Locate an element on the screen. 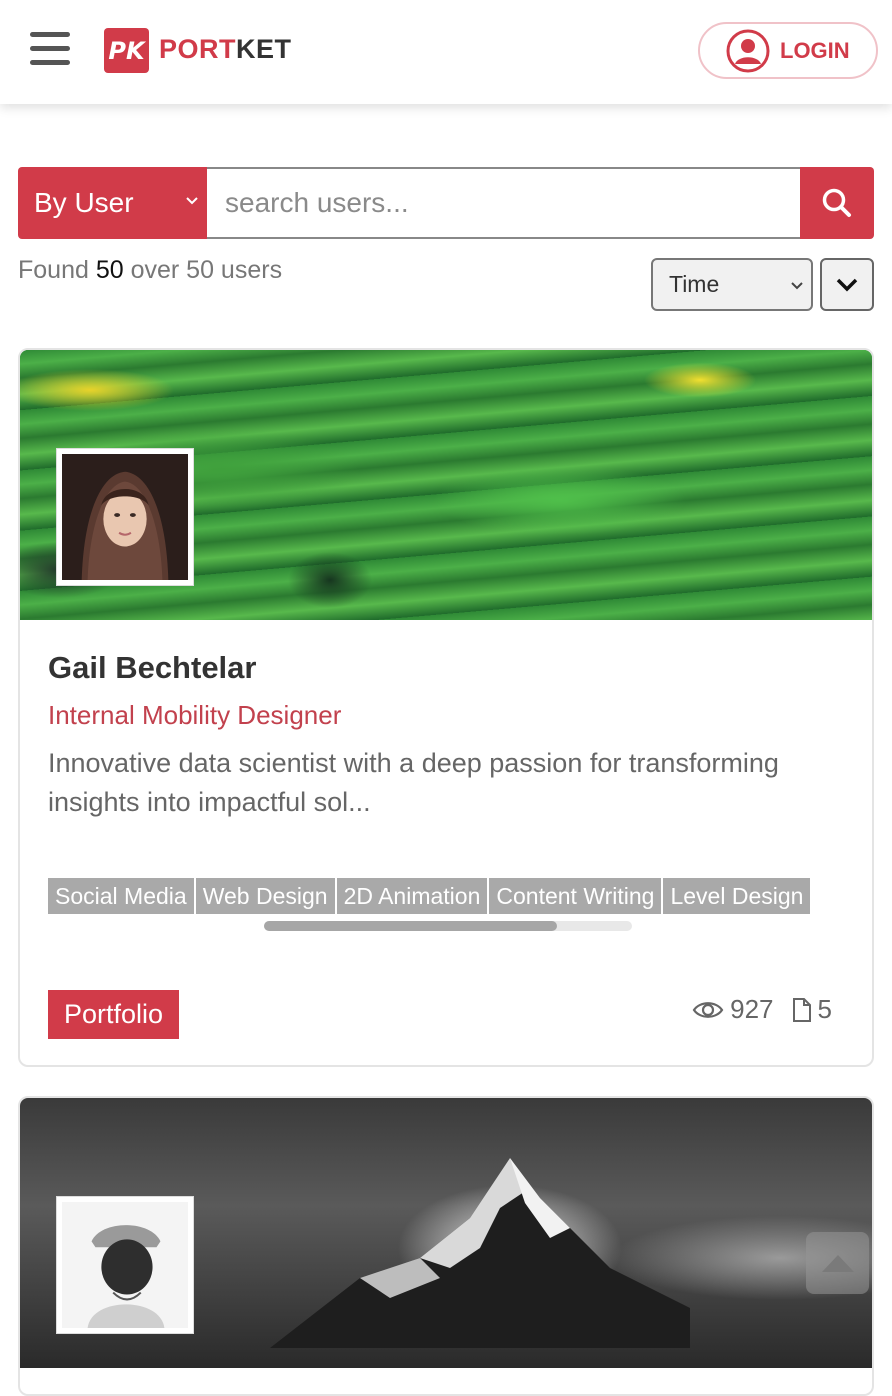 The image size is (892, 1396). brand-part-1: PORT is located at coordinates (198, 49).